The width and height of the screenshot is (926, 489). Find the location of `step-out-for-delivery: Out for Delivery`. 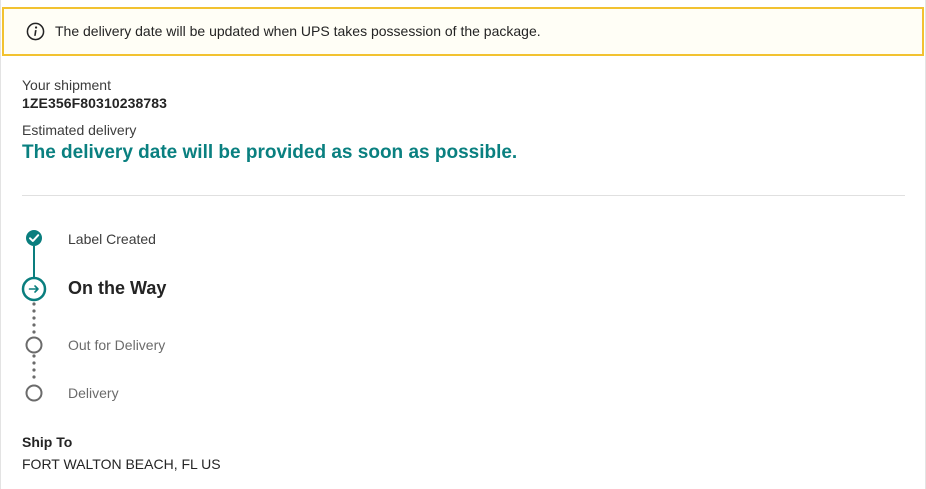

step-out-for-delivery: Out for Delivery is located at coordinates (117, 345).